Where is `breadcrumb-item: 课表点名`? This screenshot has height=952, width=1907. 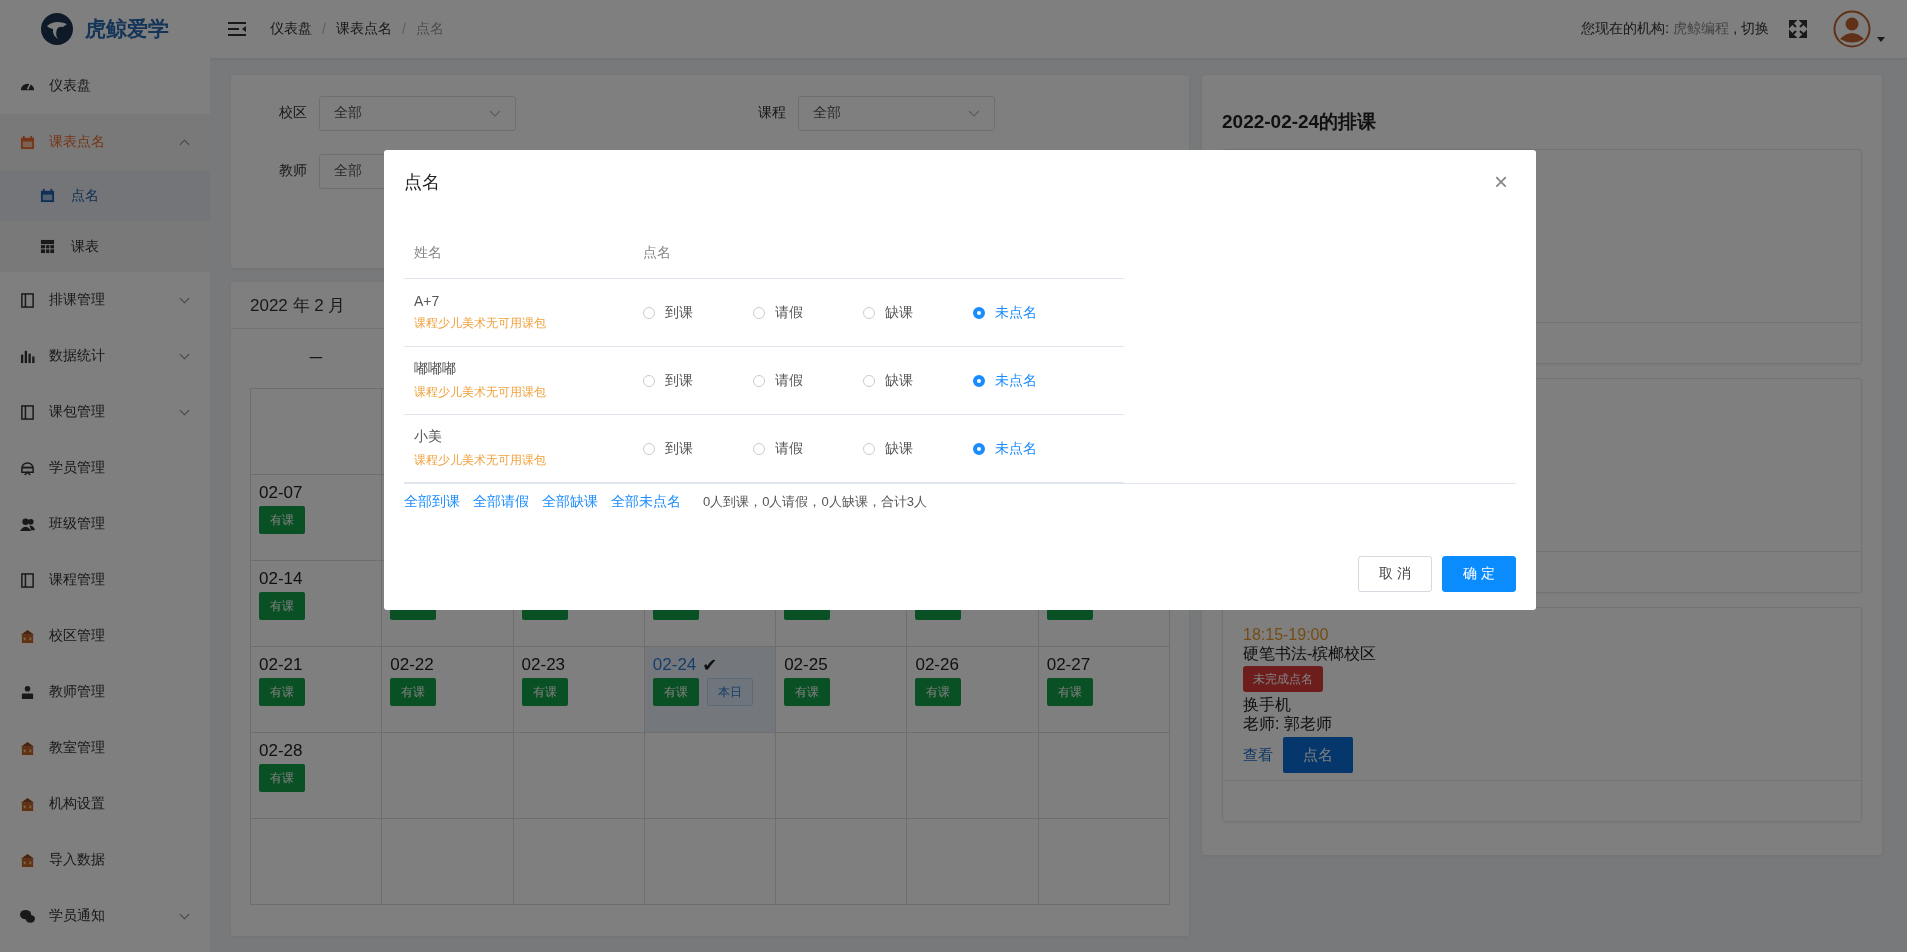 breadcrumb-item: 课表点名 is located at coordinates (363, 29).